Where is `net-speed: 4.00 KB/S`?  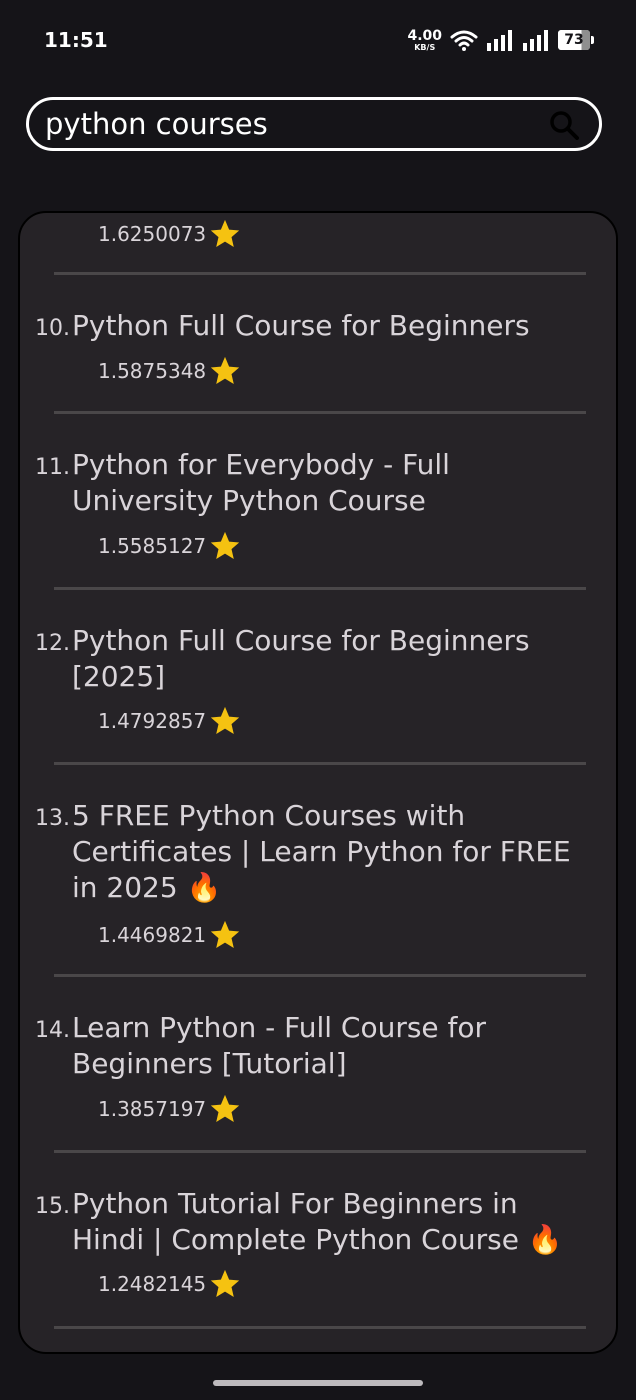 net-speed: 4.00 KB/S is located at coordinates (424, 40).